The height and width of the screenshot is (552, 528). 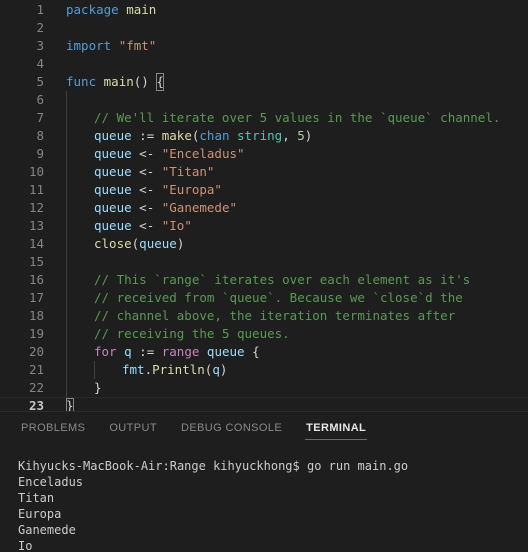 What do you see at coordinates (264, 100) in the screenshot?
I see `code-line: 6` at bounding box center [264, 100].